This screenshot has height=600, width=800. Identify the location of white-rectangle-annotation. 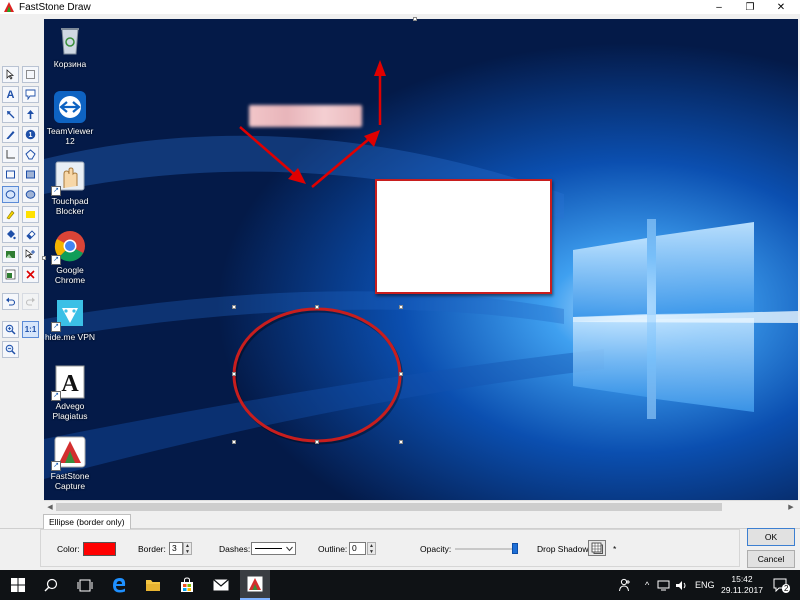
(463, 236).